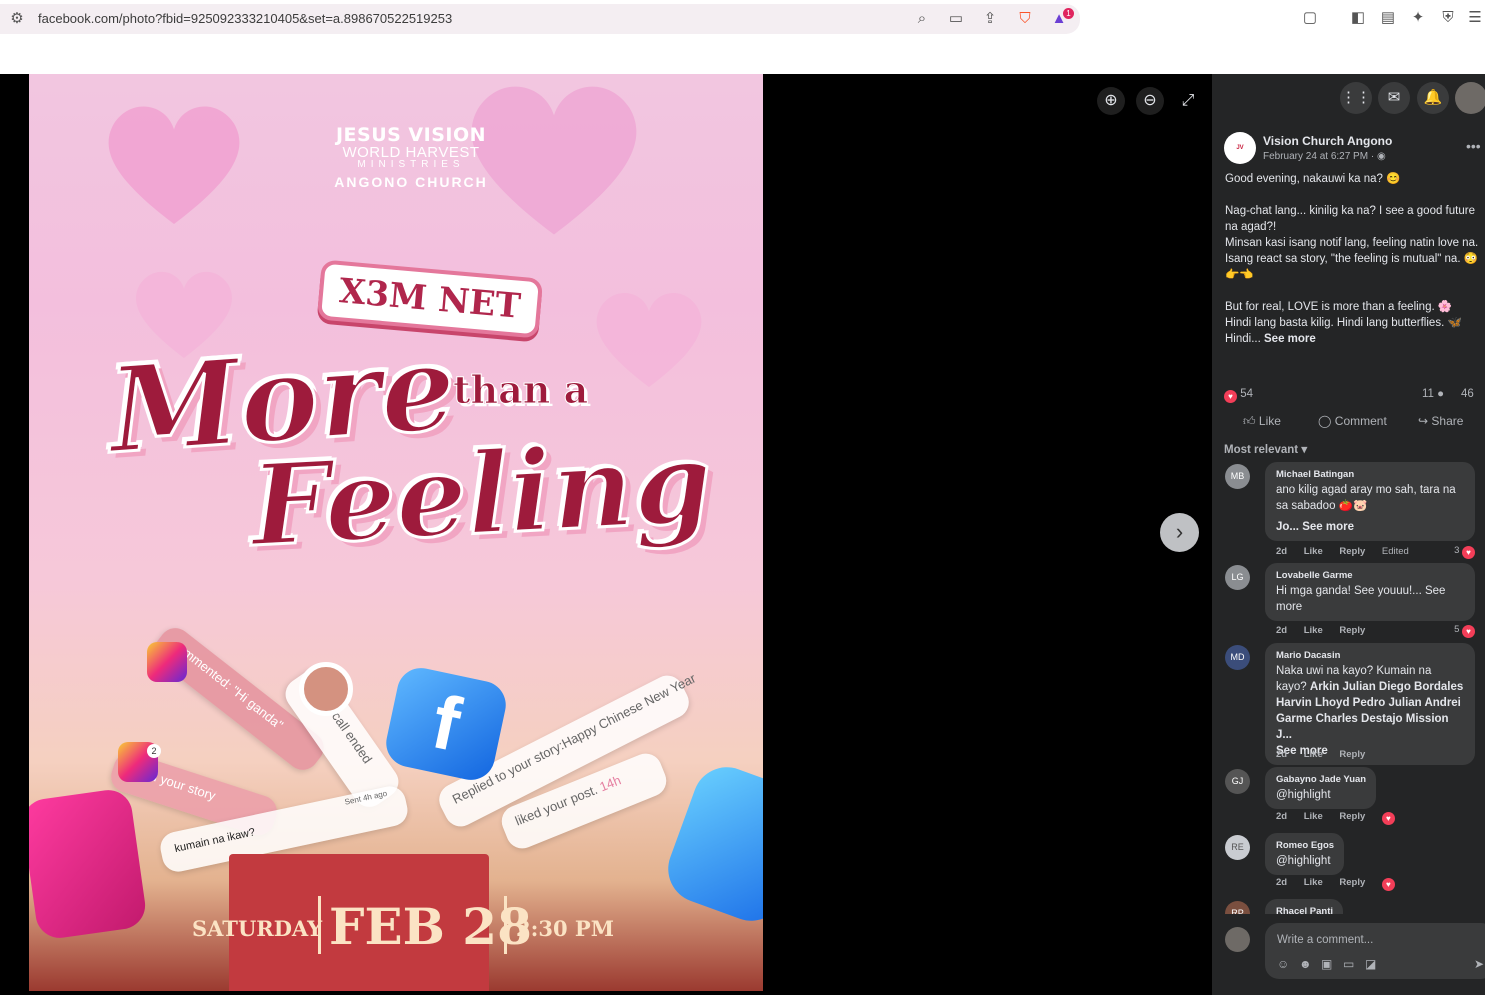 This screenshot has width=1485, height=995. Describe the element at coordinates (1457, 629) in the screenshot. I see `reaction-count: 5` at that location.